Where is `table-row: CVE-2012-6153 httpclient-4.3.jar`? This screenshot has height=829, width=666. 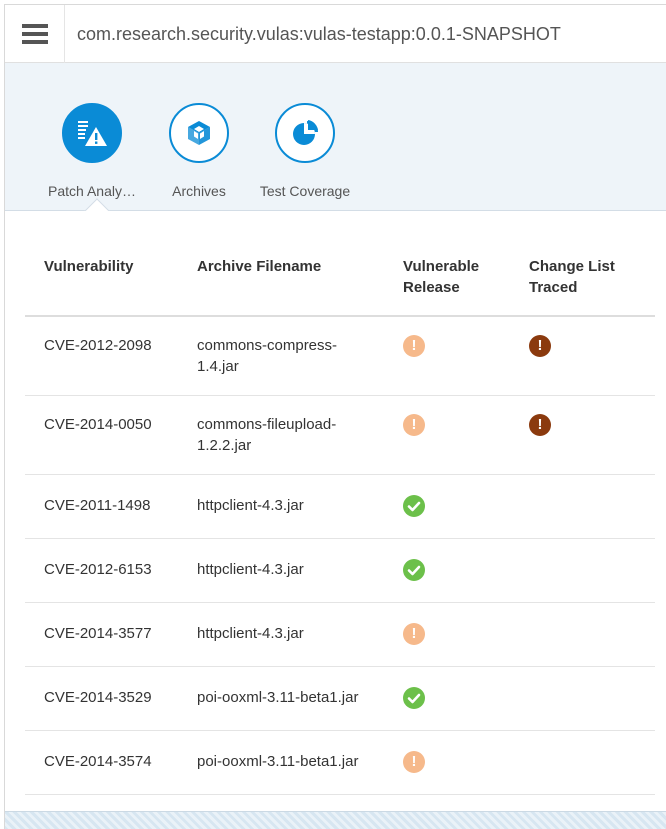
table-row: CVE-2012-6153 httpclient-4.3.jar is located at coordinates (340, 570).